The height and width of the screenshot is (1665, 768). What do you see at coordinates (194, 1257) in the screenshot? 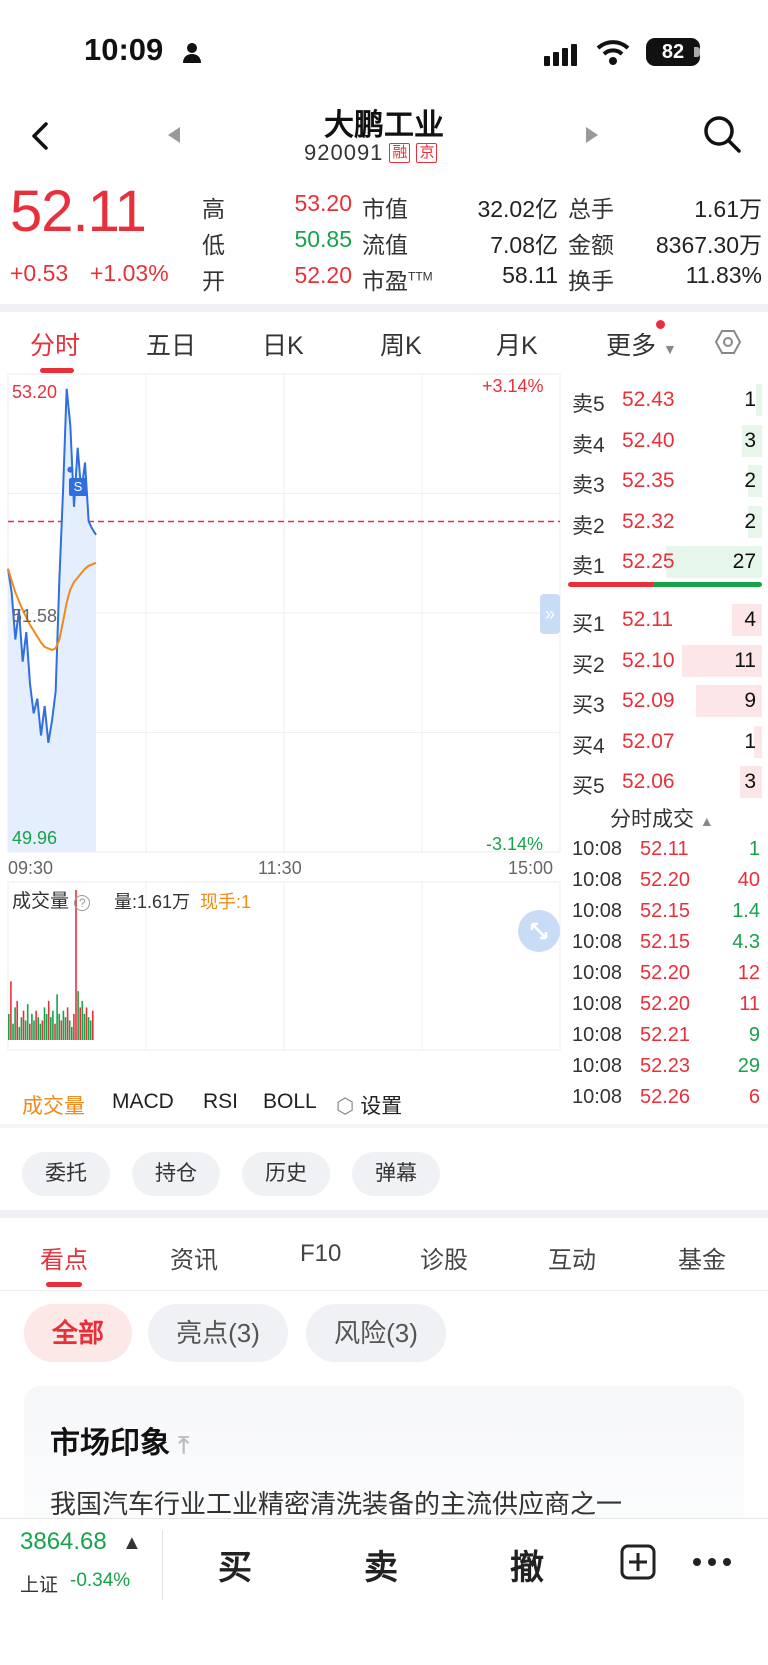
I see `tab-news: 资讯` at bounding box center [194, 1257].